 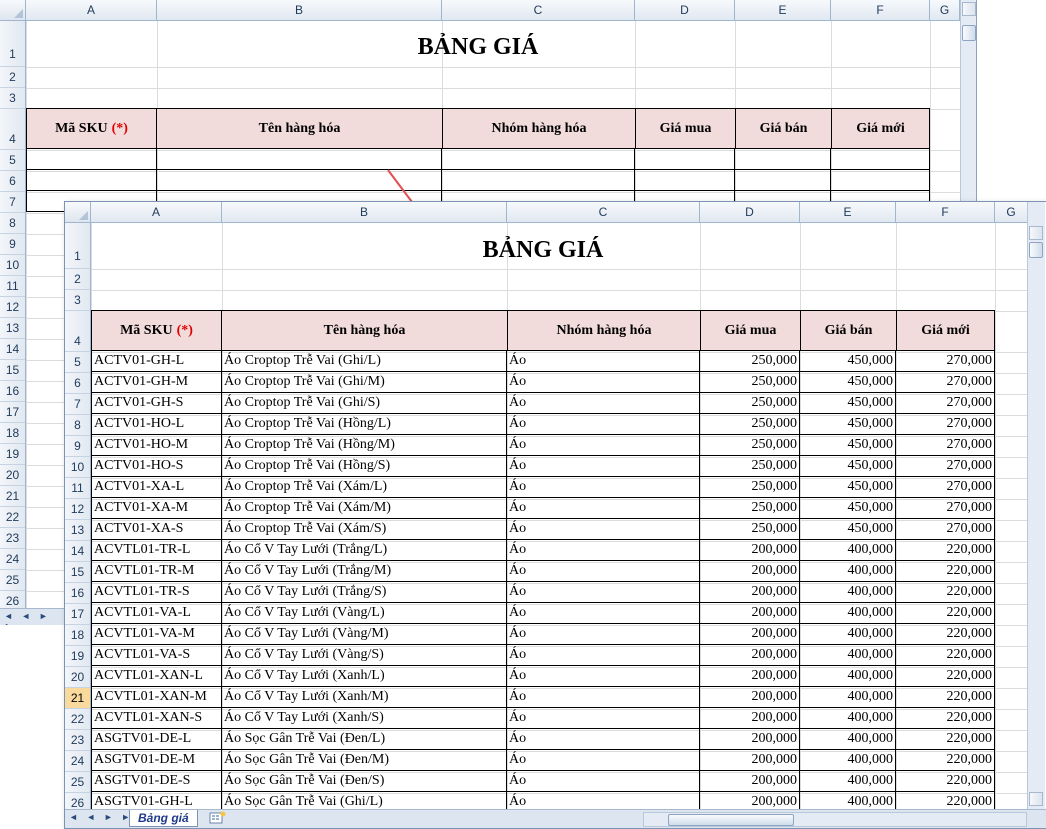 I want to click on header-product-name: Tên hàng hóa, so click(x=364, y=330).